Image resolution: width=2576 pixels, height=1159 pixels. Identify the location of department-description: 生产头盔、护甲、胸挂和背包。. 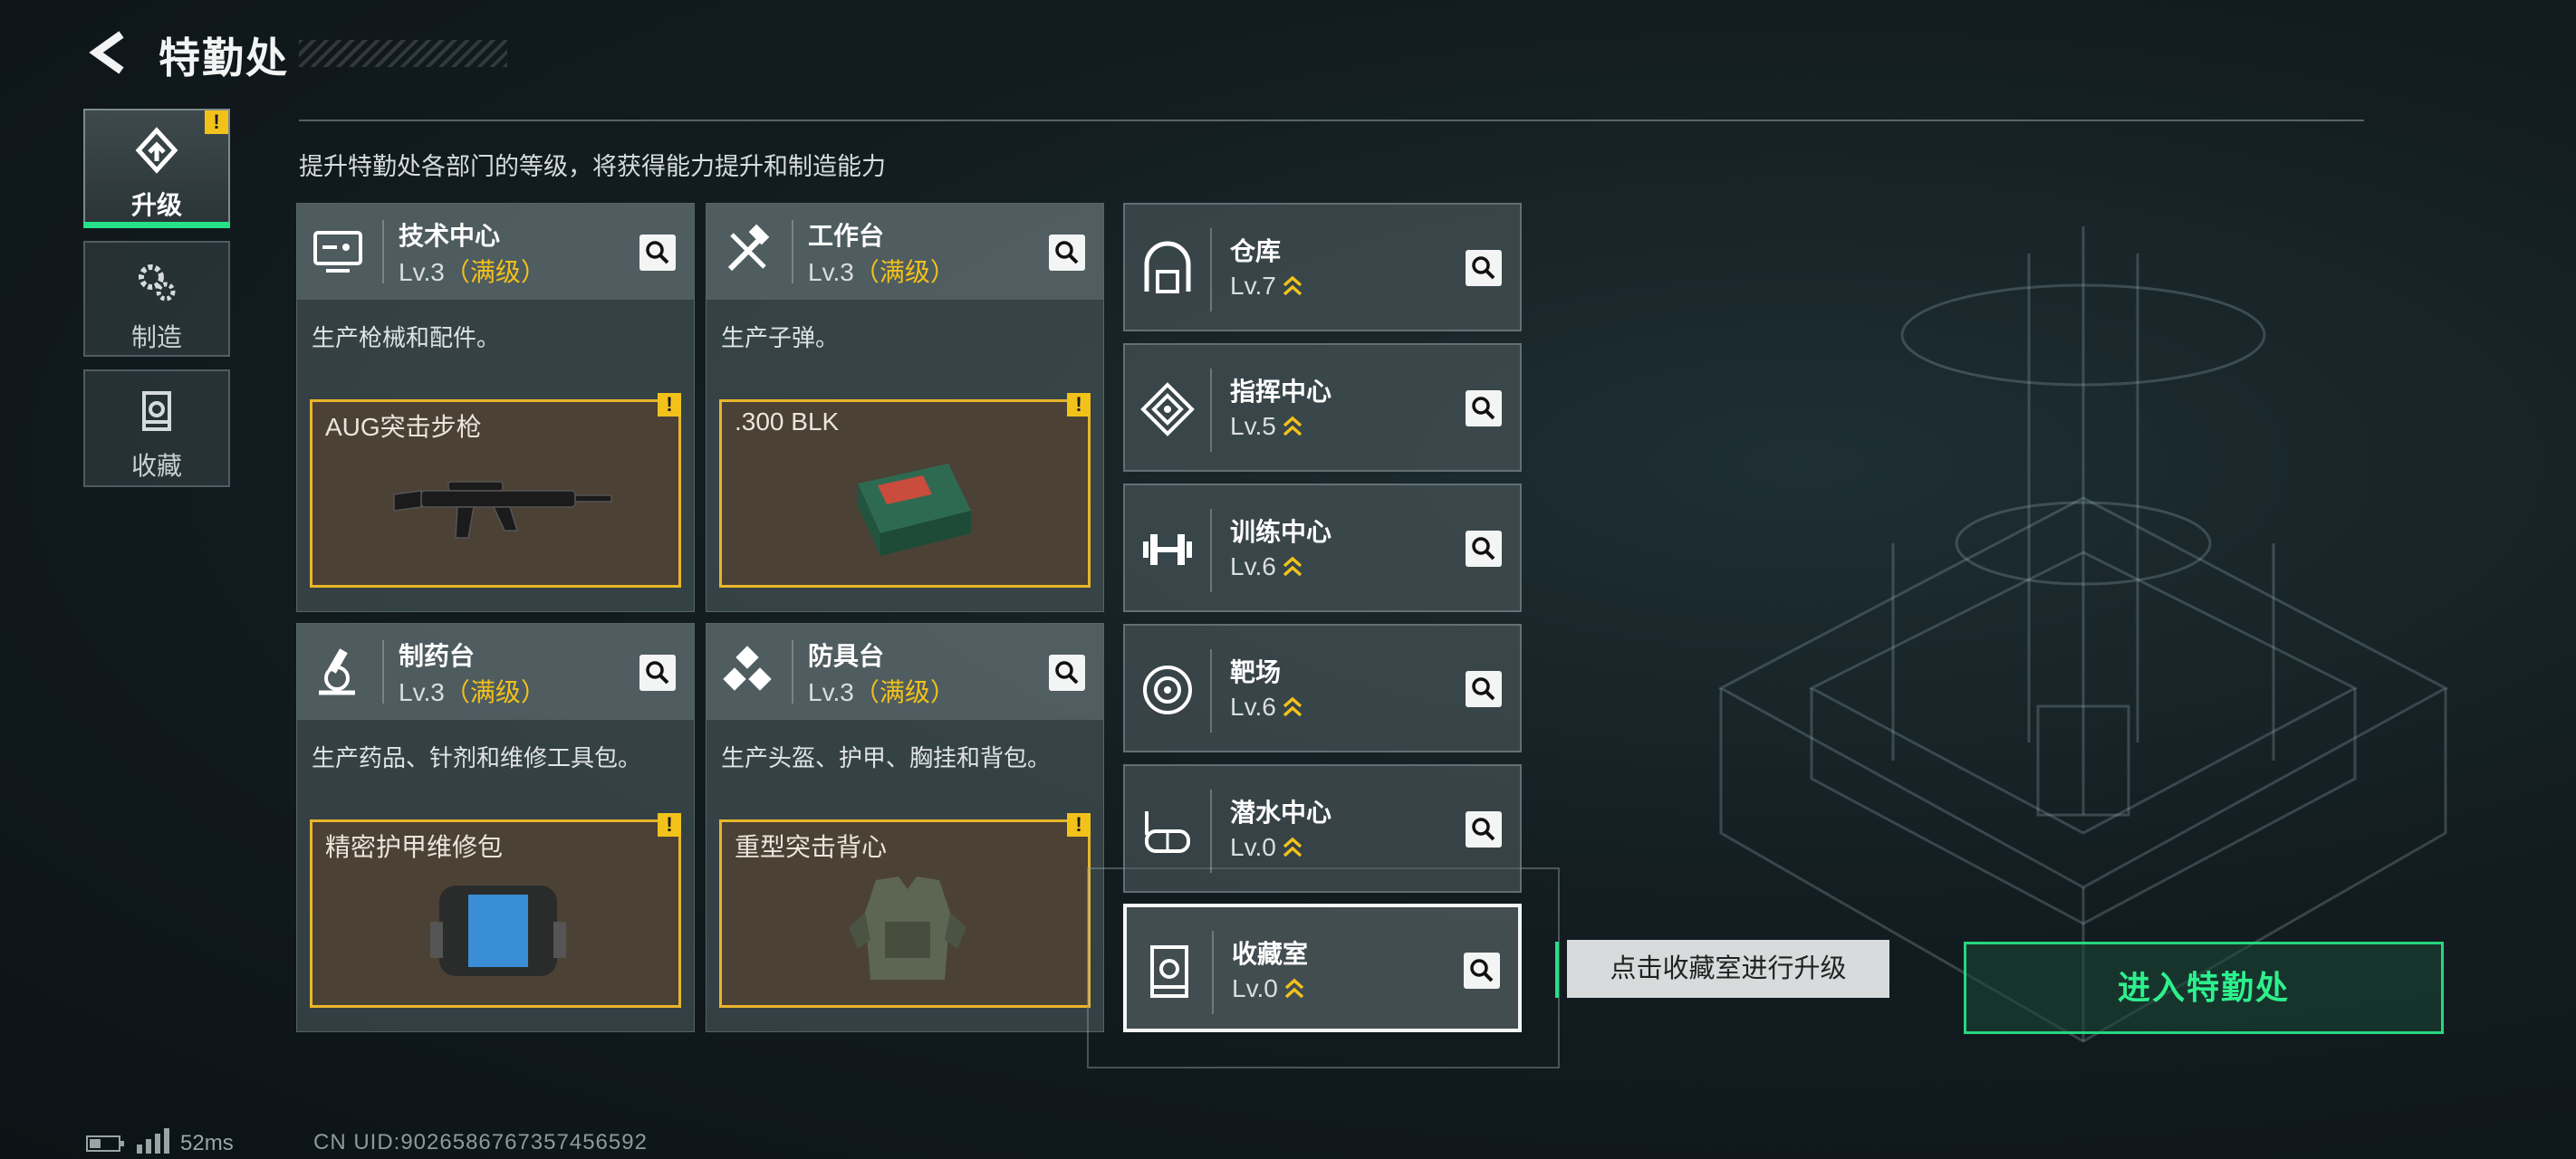
(886, 757).